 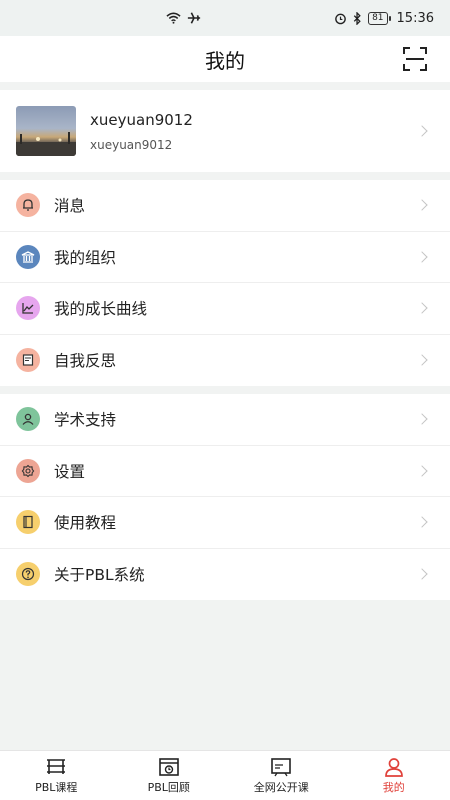 I want to click on tab-mine: 我的, so click(x=394, y=775).